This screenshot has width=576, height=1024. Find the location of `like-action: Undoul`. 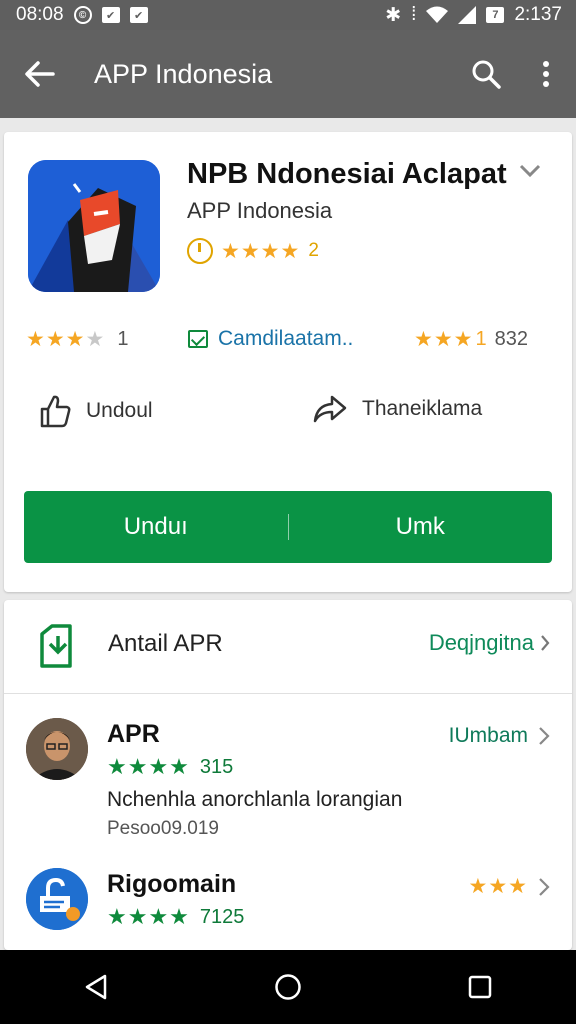

like-action: Undoul is located at coordinates (95, 411).